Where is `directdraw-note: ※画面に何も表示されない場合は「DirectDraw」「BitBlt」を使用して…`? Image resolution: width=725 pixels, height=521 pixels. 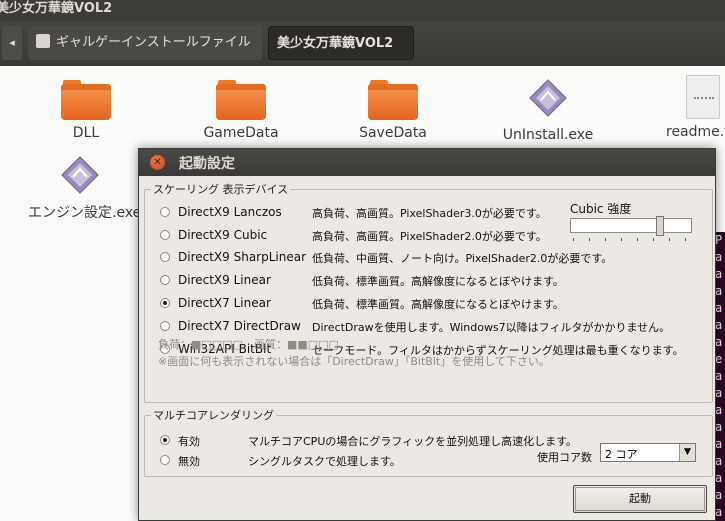 directdraw-note: ※画面に何も表示されない場合は「DirectDraw」「BitBlt」を使用して… is located at coordinates (354, 361).